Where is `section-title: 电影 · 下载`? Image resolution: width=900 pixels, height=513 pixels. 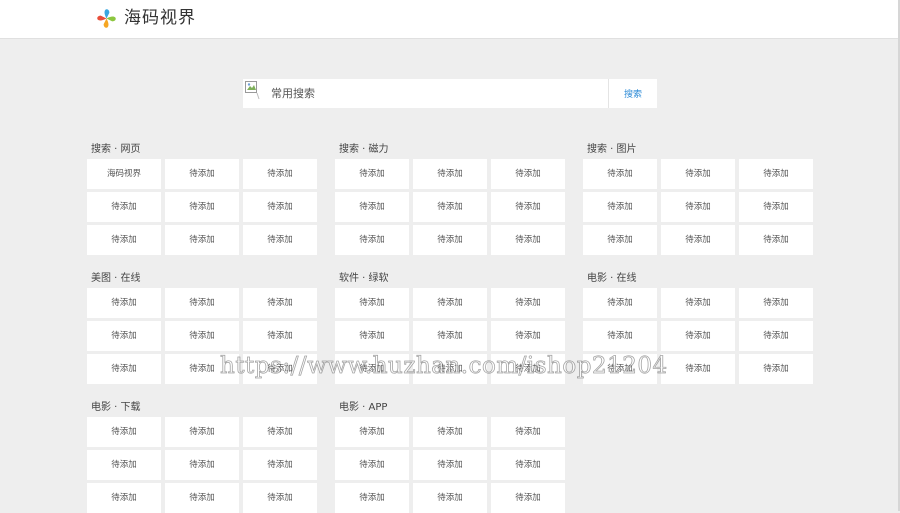 section-title: 电影 · 下载 is located at coordinates (116, 407).